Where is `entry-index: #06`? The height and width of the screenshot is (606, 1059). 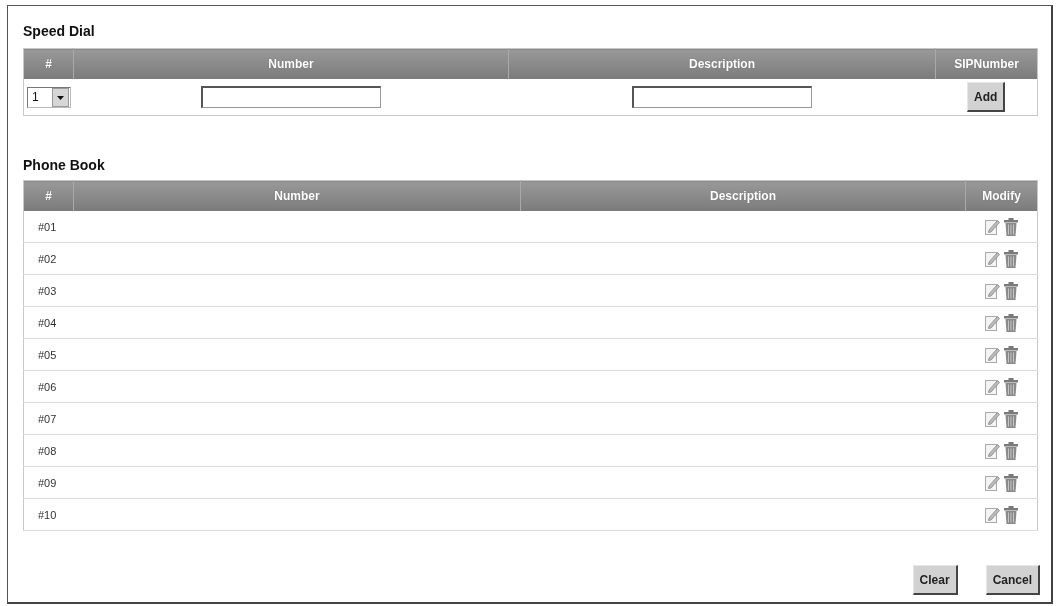
entry-index: #06 is located at coordinates (47, 386).